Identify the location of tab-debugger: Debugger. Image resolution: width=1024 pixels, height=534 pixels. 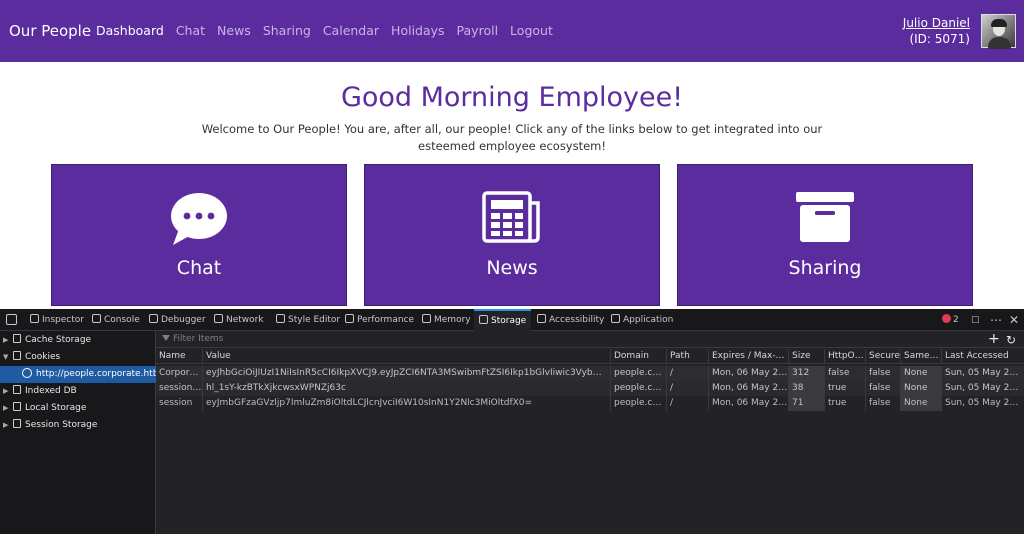
(177, 320).